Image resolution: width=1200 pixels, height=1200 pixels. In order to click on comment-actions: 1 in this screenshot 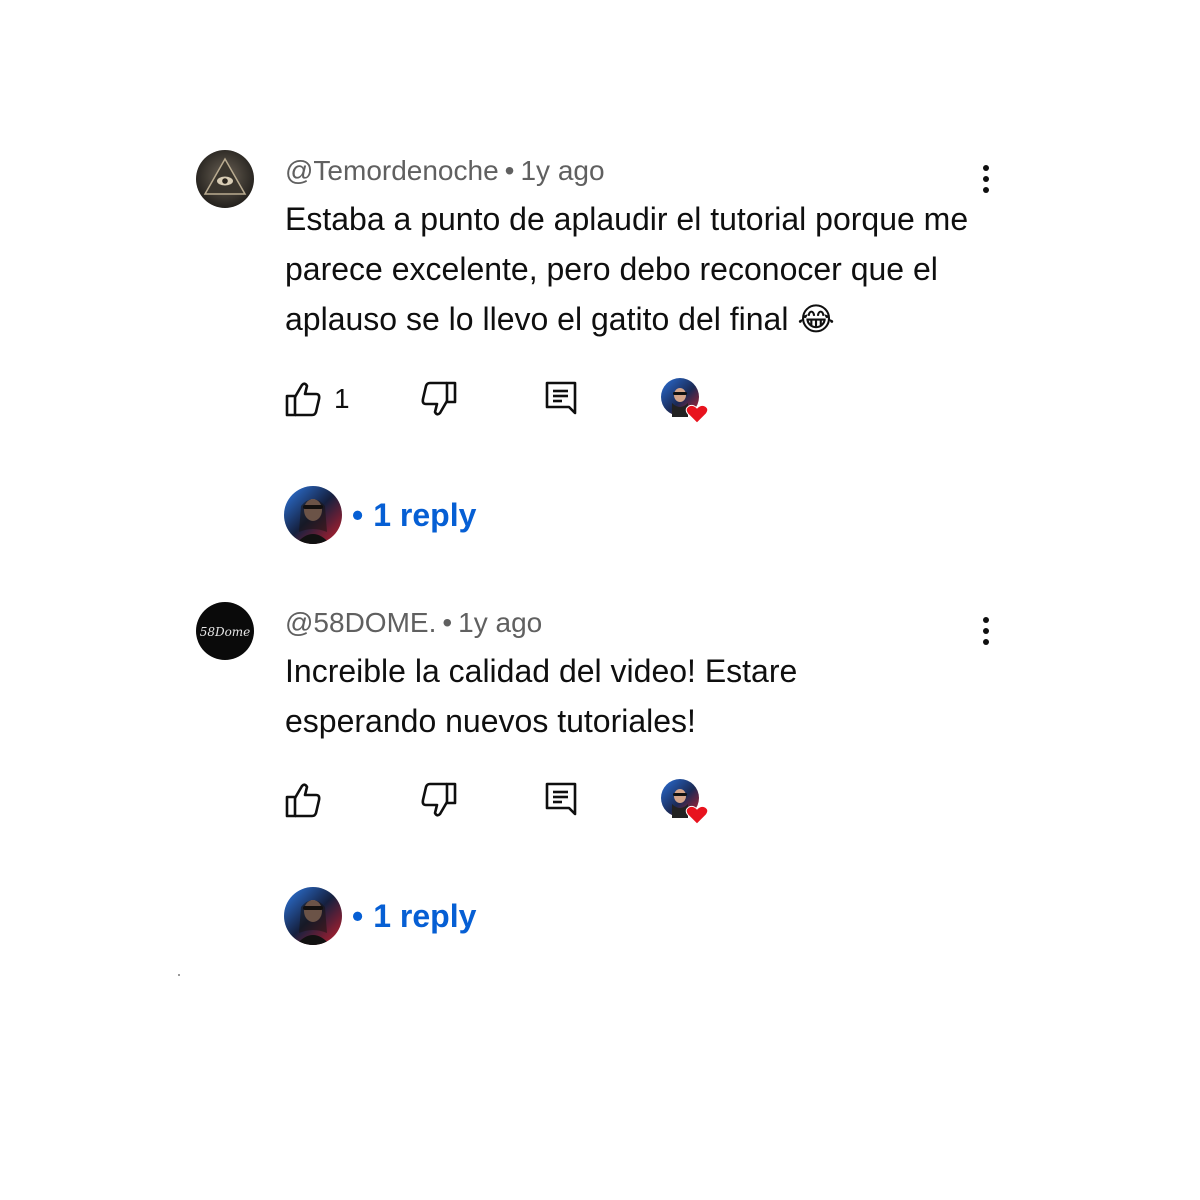, I will do `click(504, 400)`.